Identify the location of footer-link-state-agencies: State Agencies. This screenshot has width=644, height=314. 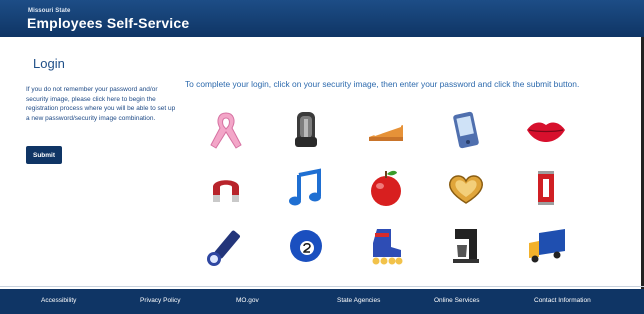
(358, 300).